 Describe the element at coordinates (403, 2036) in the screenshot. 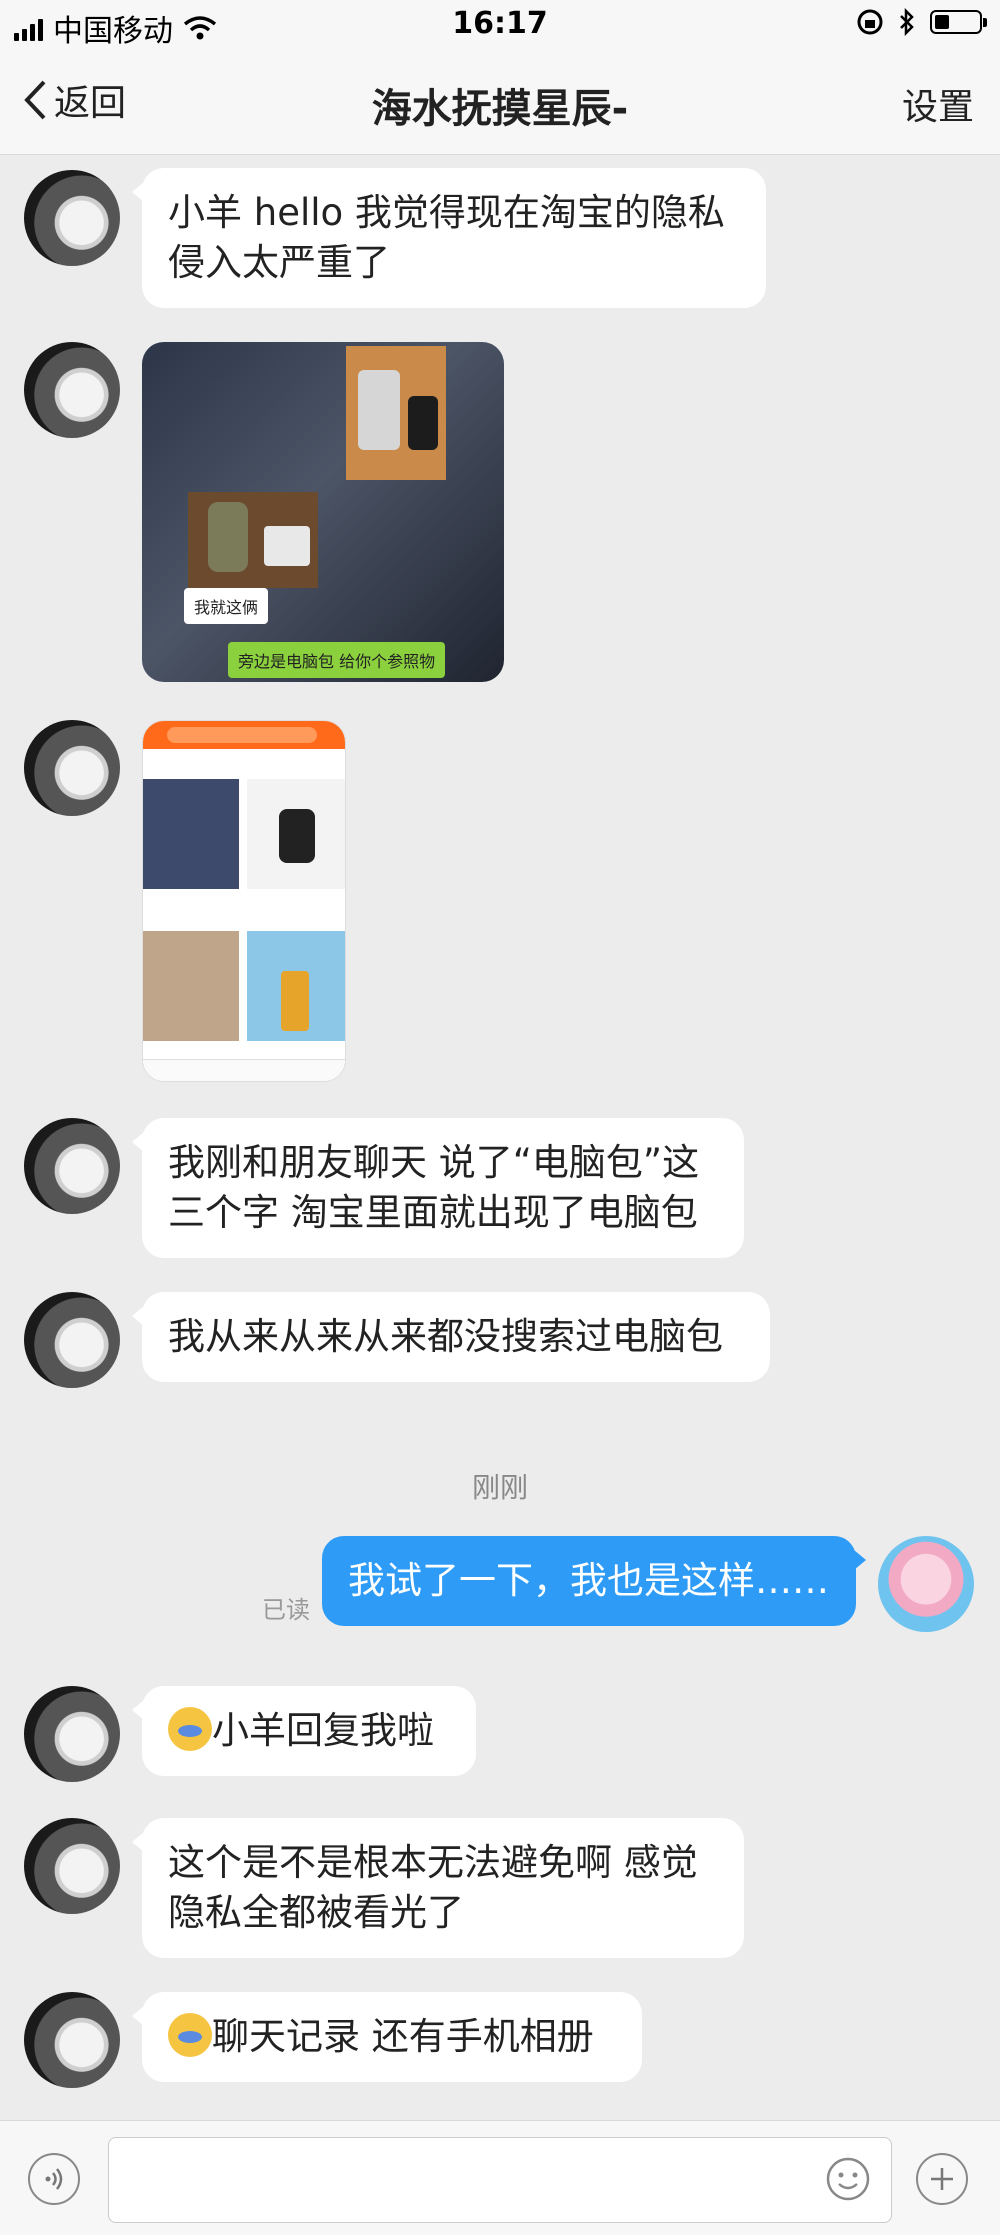

I see `message-text: 聊天记录 还有手机相册` at that location.